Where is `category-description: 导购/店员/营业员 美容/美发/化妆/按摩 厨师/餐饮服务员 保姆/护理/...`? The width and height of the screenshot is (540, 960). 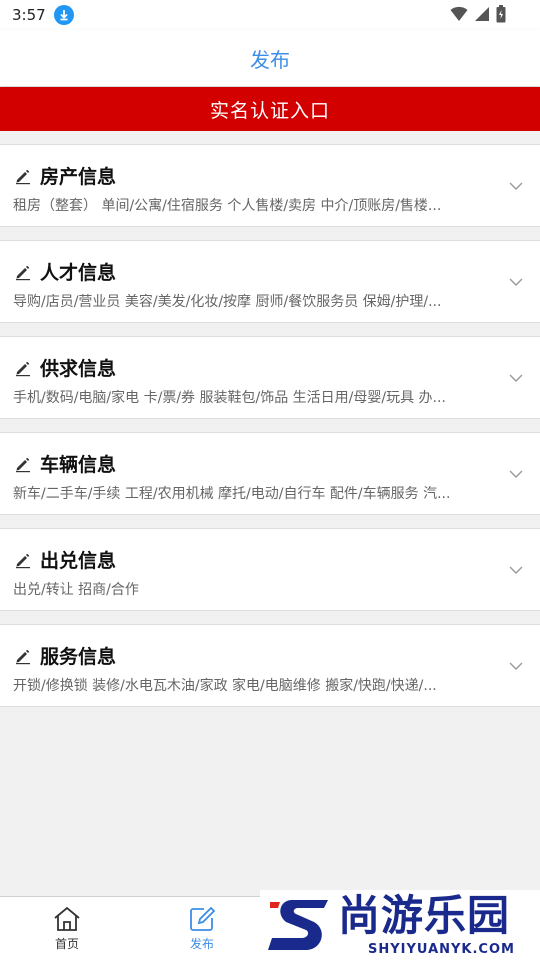
category-description: 导购/店员/营业员 美容/美发/化妆/按摩 厨师/餐饮服务员 保姆/护理/... is located at coordinates (227, 302).